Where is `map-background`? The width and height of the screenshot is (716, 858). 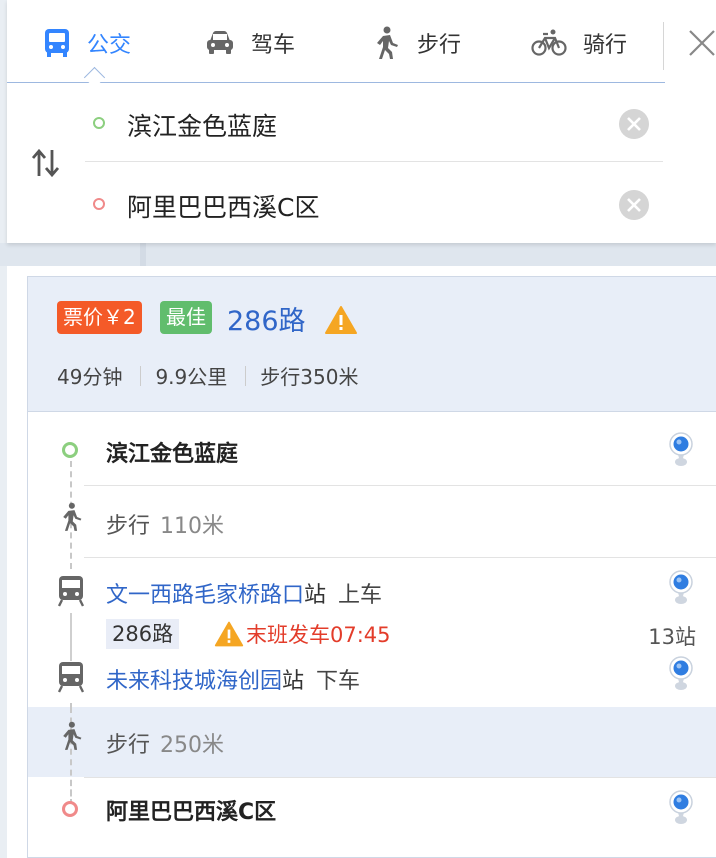
map-background is located at coordinates (358, 254).